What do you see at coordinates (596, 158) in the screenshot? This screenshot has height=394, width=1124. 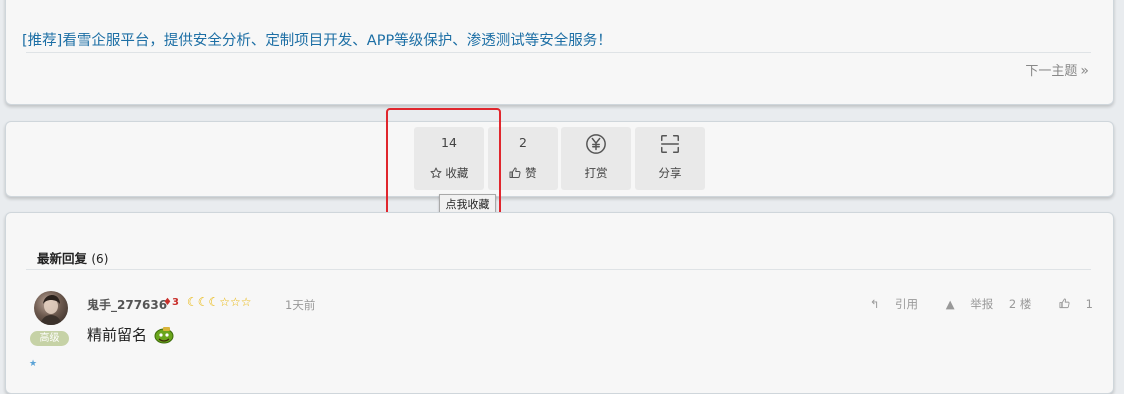 I see `reward-button: 打赏` at bounding box center [596, 158].